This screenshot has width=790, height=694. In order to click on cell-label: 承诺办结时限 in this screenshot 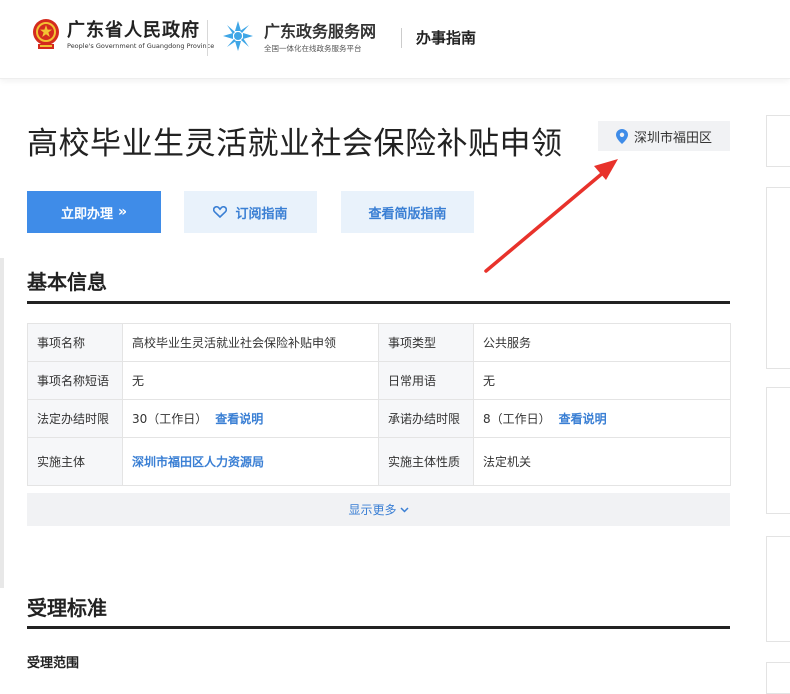, I will do `click(426, 418)`.